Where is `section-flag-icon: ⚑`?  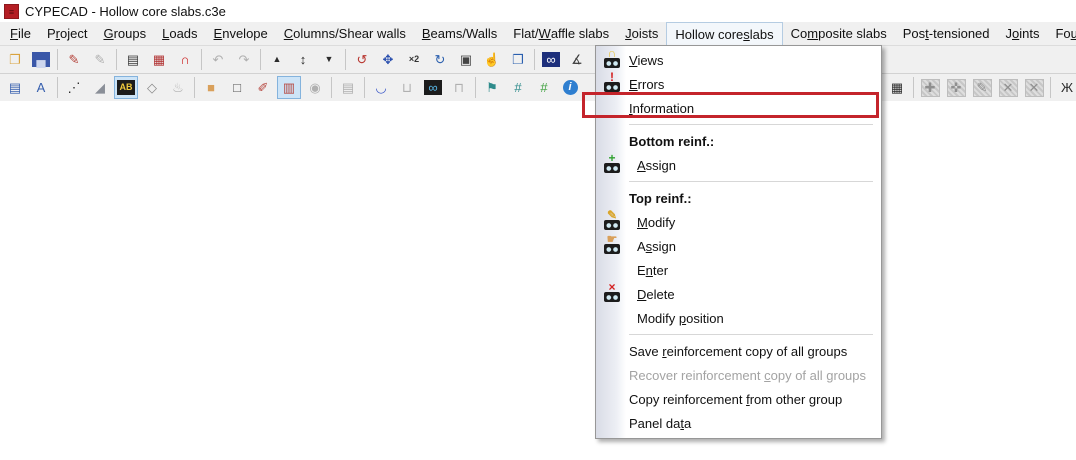 section-flag-icon: ⚑ is located at coordinates (492, 87).